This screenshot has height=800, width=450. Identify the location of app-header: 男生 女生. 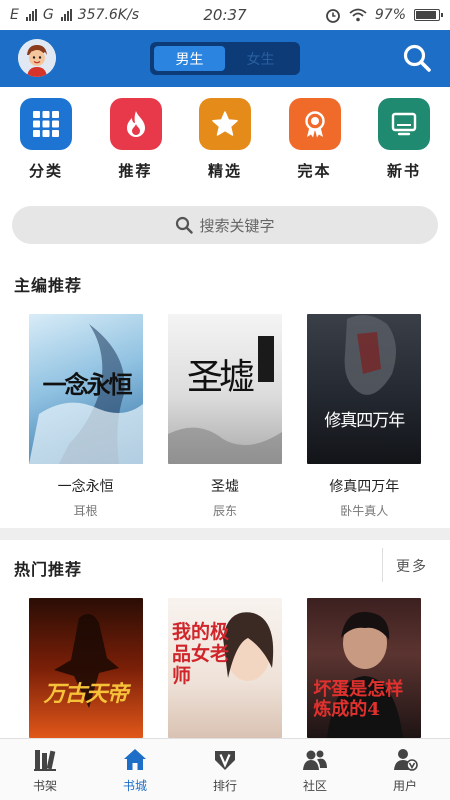
(225, 58).